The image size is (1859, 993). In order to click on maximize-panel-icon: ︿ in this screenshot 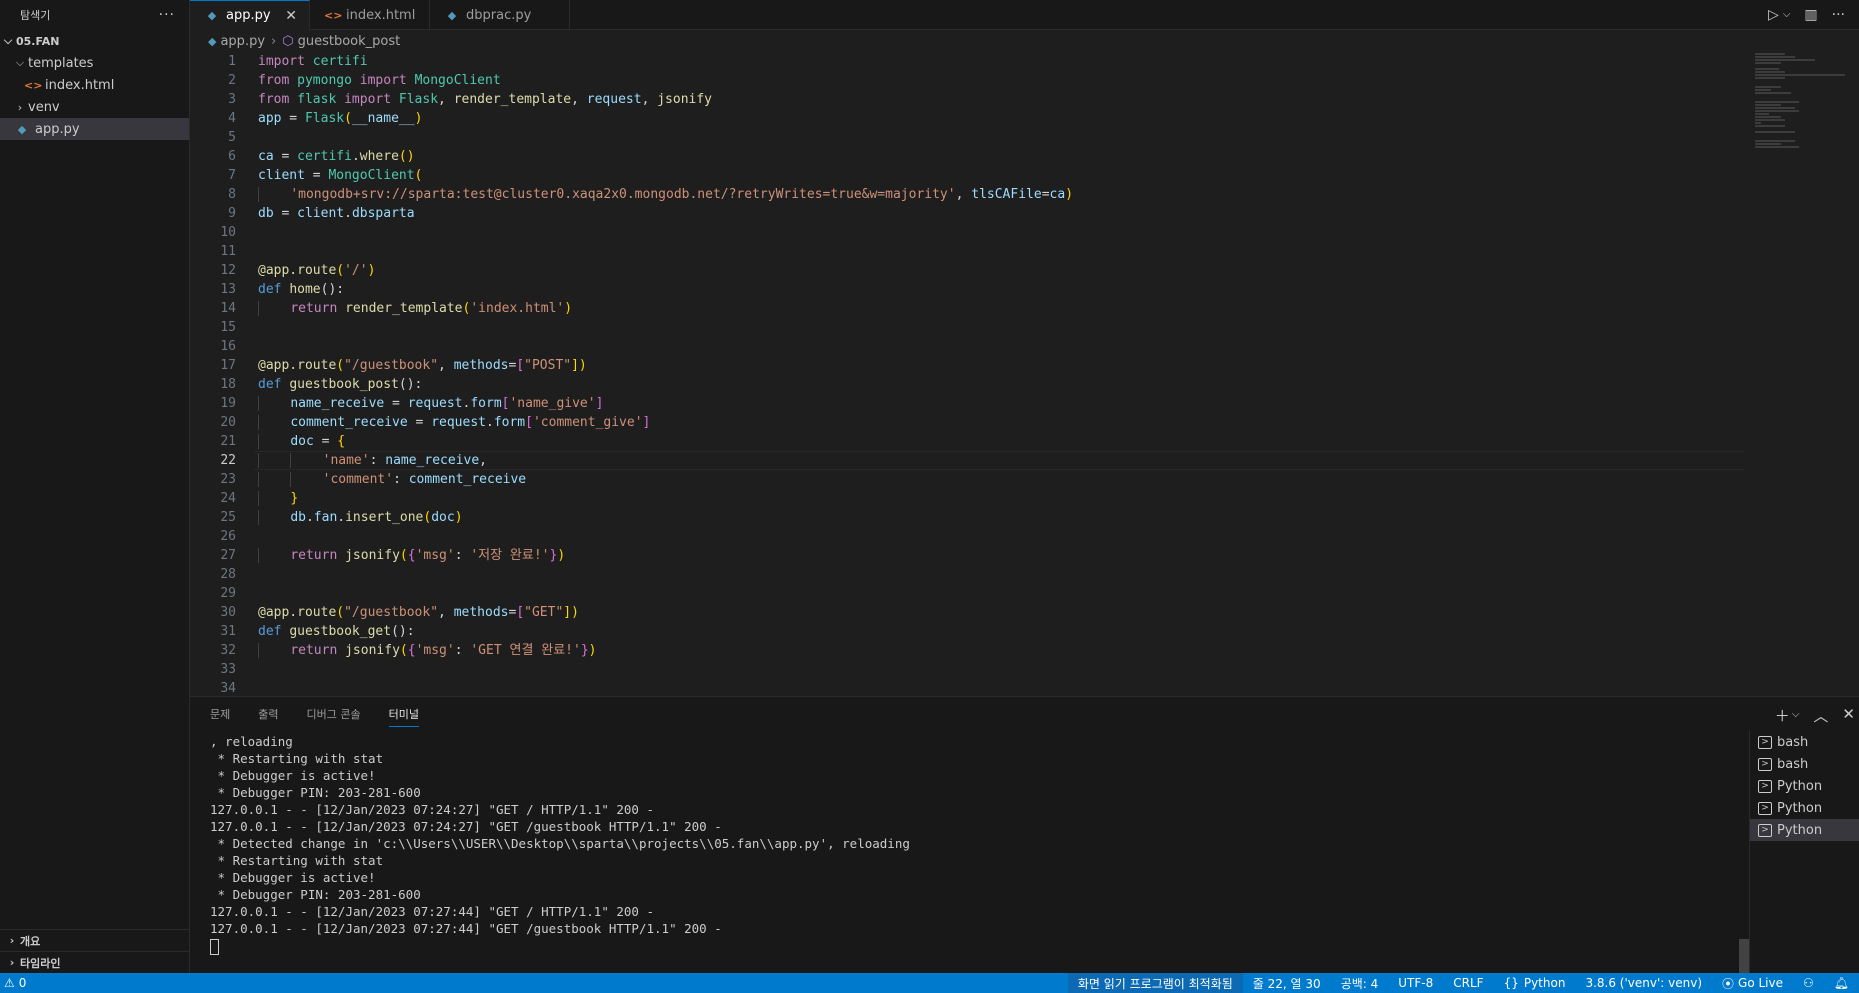, I will do `click(1820, 715)`.